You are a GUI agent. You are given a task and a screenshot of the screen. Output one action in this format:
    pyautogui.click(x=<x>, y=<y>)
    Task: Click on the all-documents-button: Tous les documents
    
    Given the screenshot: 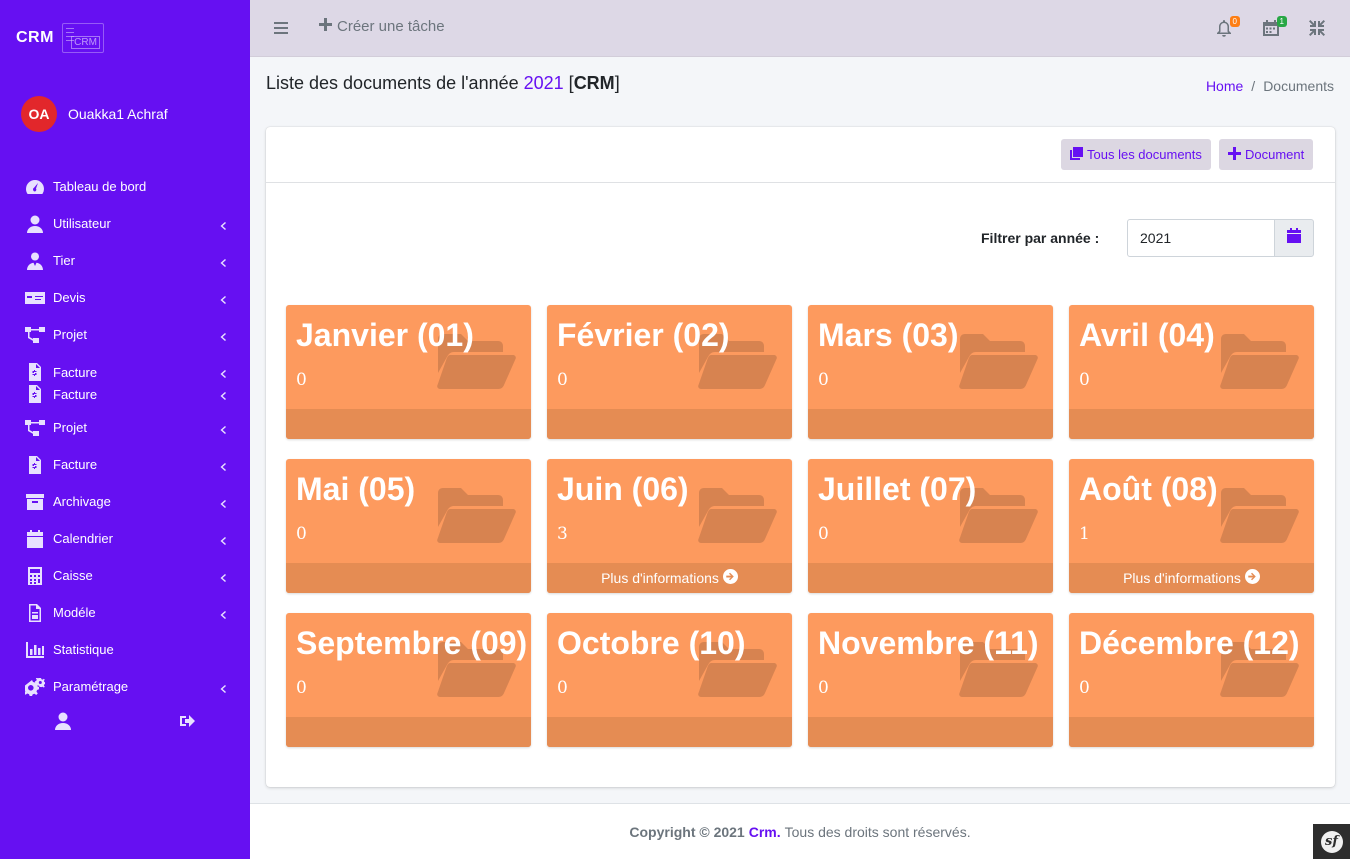 What is the action you would take?
    pyautogui.click(x=1136, y=154)
    